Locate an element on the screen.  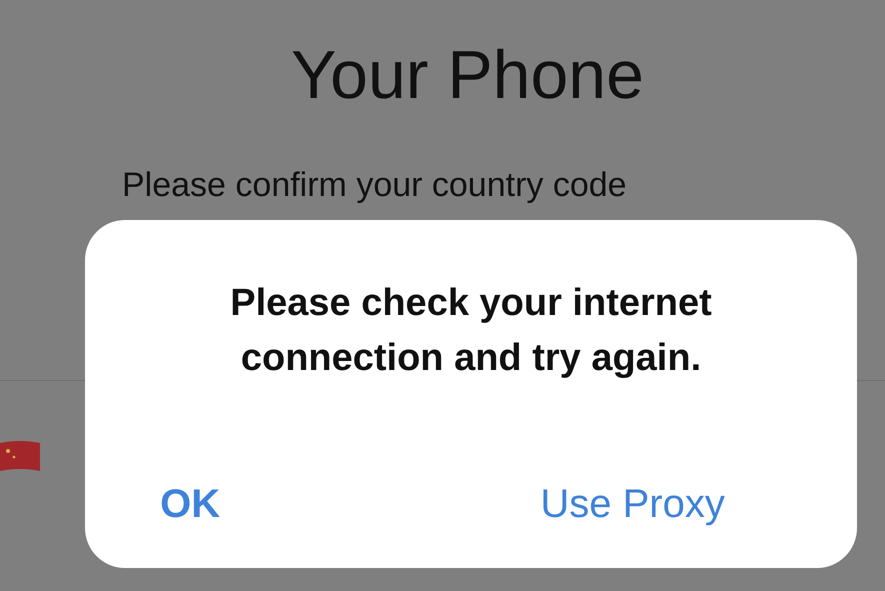
alert-message: Please check your internet connection and try again. is located at coordinates (471, 331).